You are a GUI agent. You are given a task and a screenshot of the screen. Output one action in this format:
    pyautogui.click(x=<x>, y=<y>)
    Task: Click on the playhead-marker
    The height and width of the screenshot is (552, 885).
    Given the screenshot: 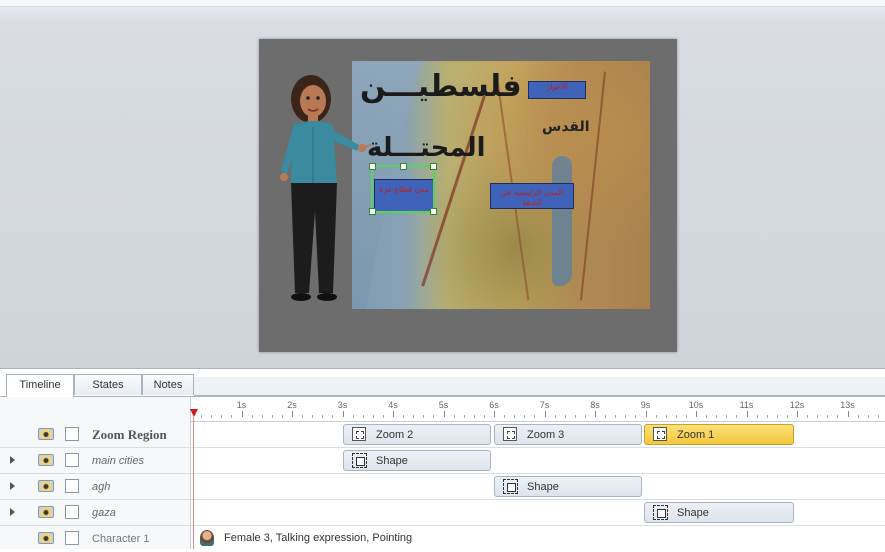 What is the action you would take?
    pyautogui.click(x=194, y=413)
    